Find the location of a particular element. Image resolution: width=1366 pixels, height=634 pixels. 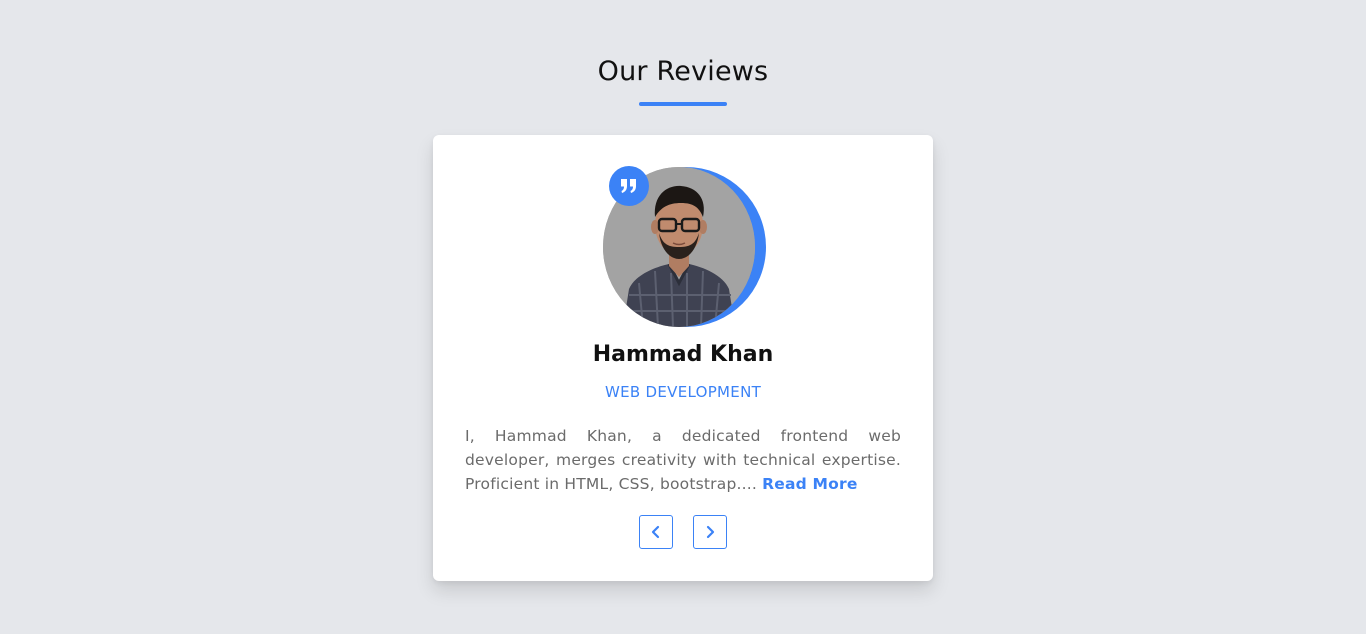

read-more-link: Read More is located at coordinates (809, 484).